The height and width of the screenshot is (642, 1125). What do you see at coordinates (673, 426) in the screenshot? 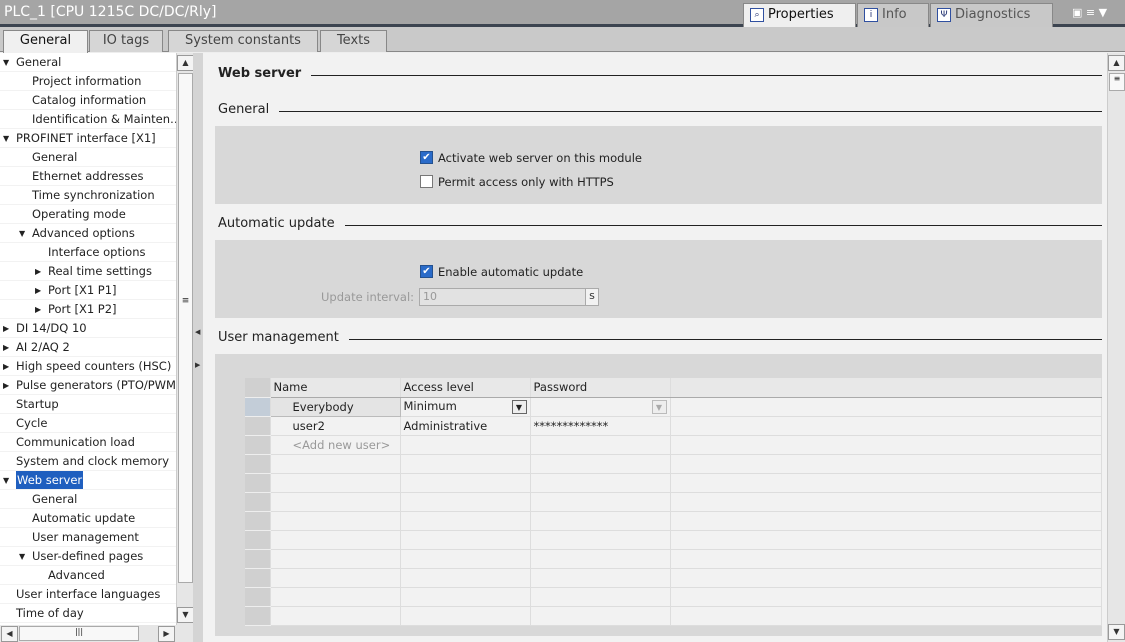
I see `table-row: user2 Administrative *************` at bounding box center [673, 426].